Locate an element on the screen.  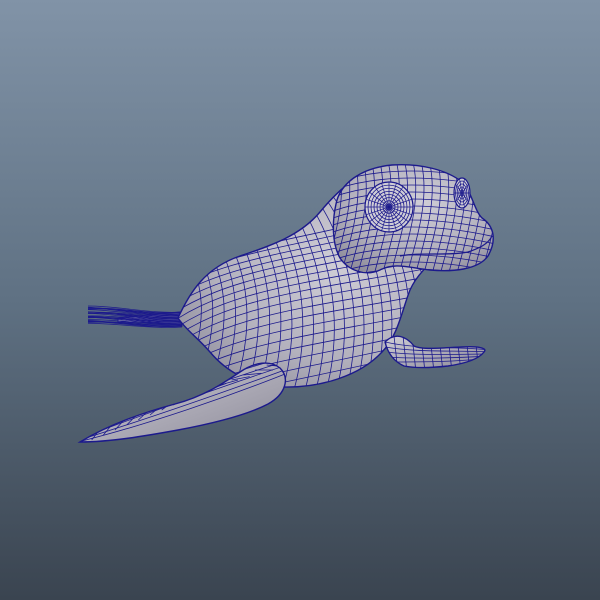
right-eye is located at coordinates (462, 193).